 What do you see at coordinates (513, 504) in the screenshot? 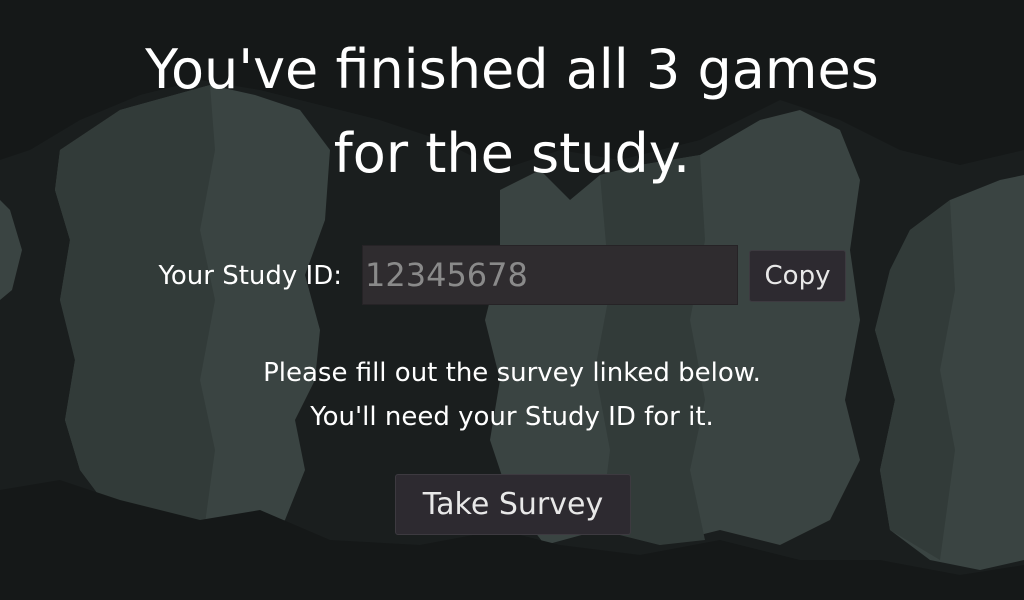
I see `take-survey-button: Take Survey` at bounding box center [513, 504].